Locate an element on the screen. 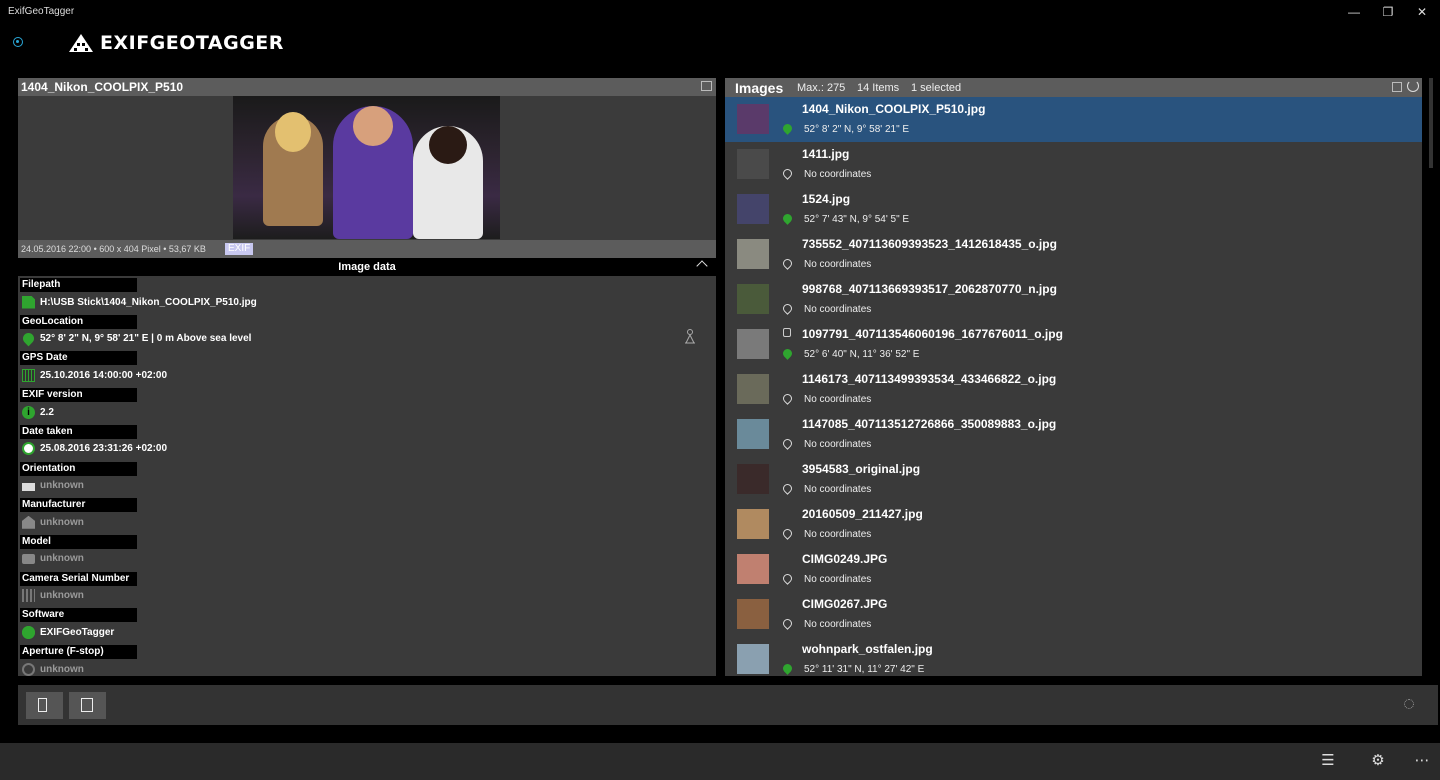 This screenshot has width=1440, height=780. image-data-header: Image data is located at coordinates (367, 267).